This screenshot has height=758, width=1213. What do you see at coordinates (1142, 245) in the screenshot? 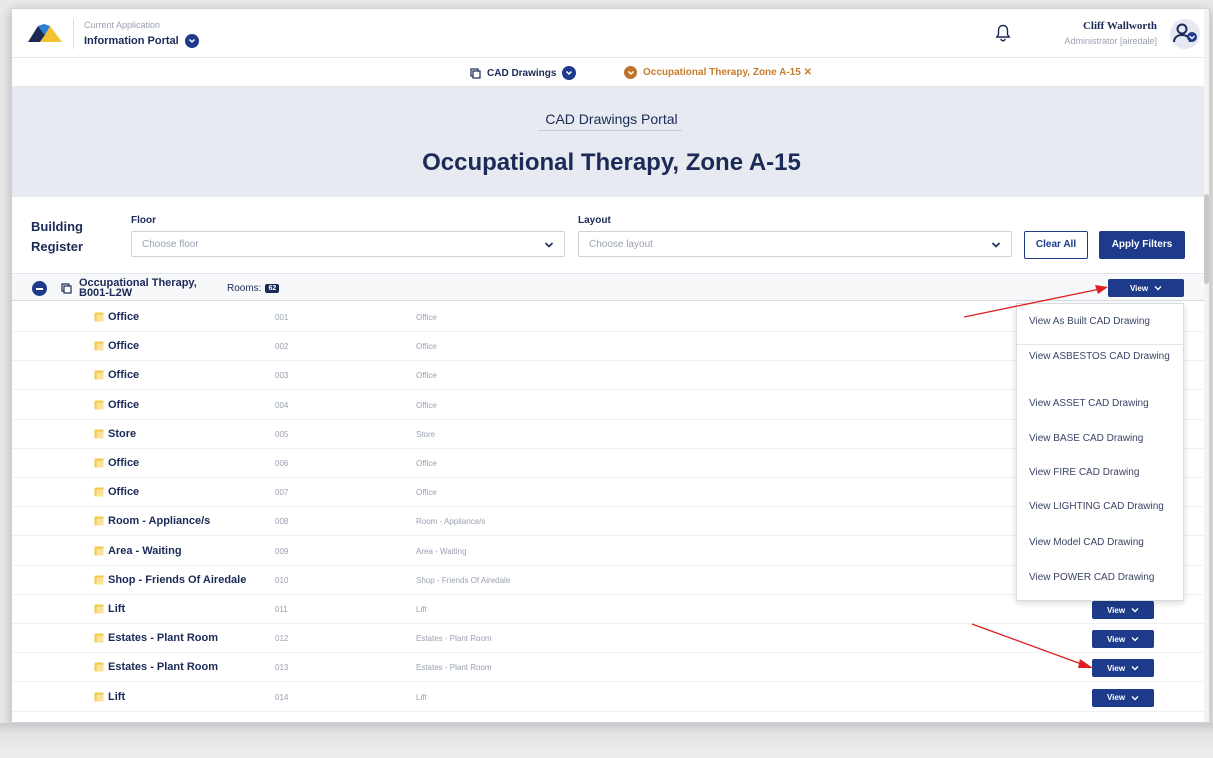
I see `apply-filters-button: Apply Filters` at bounding box center [1142, 245].